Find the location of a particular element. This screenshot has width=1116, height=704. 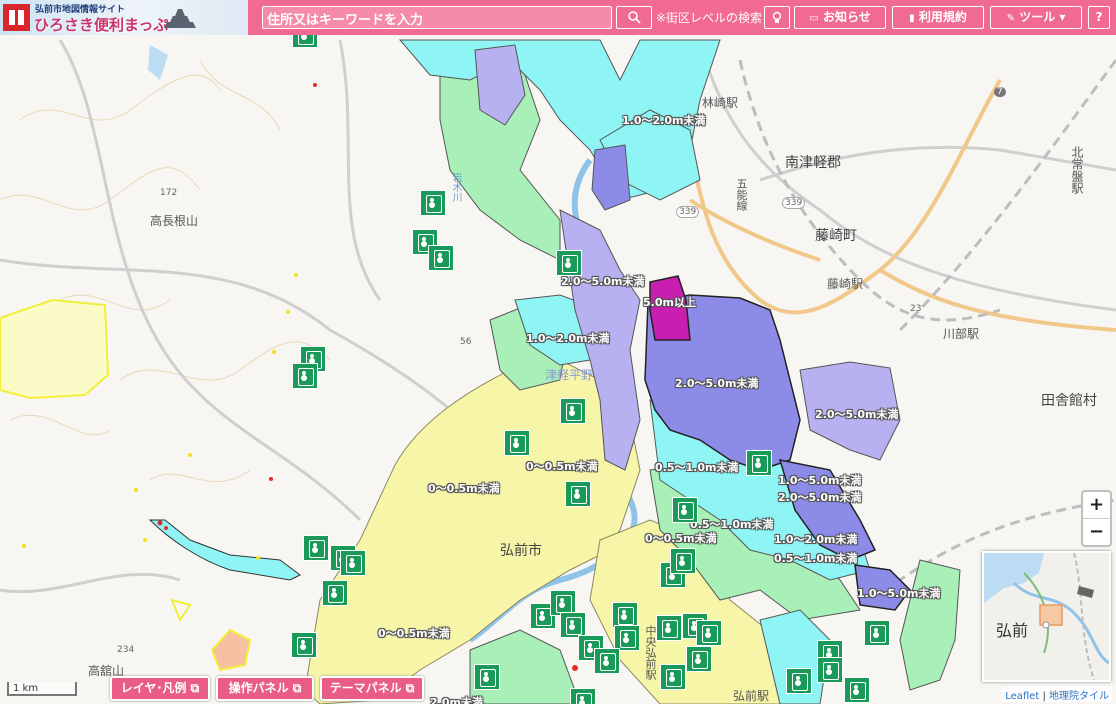

station-fujisaki: 藤崎駅 is located at coordinates (845, 284).